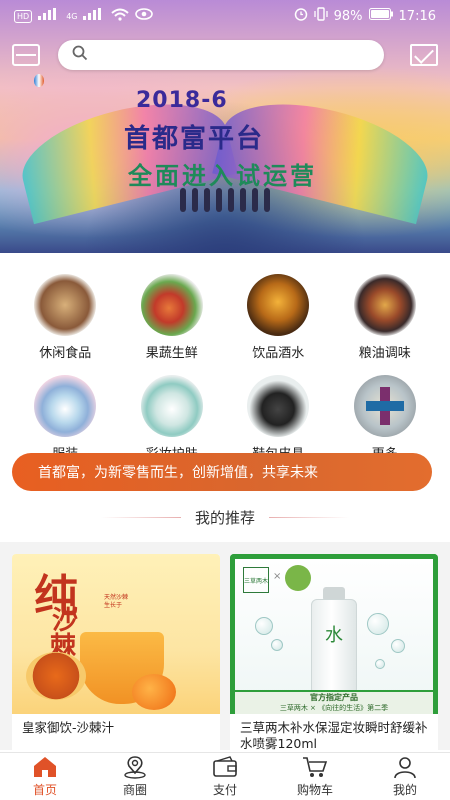  Describe the element at coordinates (309, 517) in the screenshot. I see `divider-line-right` at that location.